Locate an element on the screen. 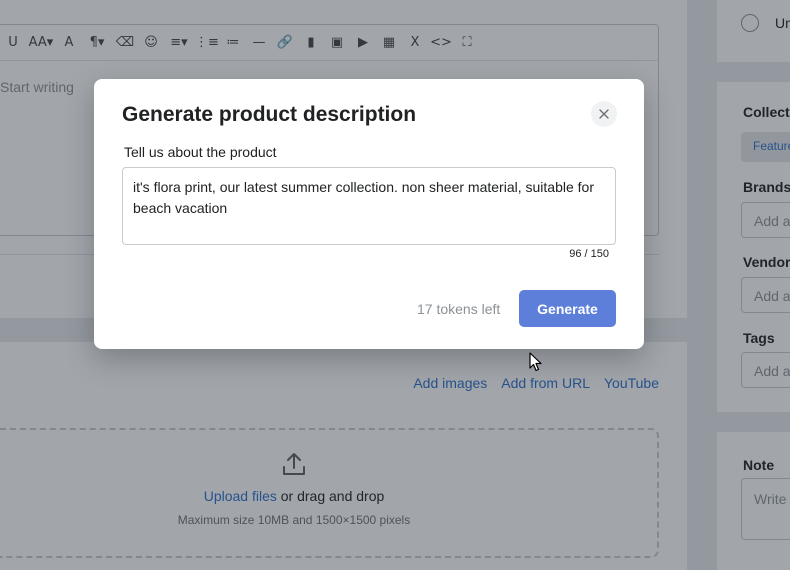  close-icon is located at coordinates (604, 114).